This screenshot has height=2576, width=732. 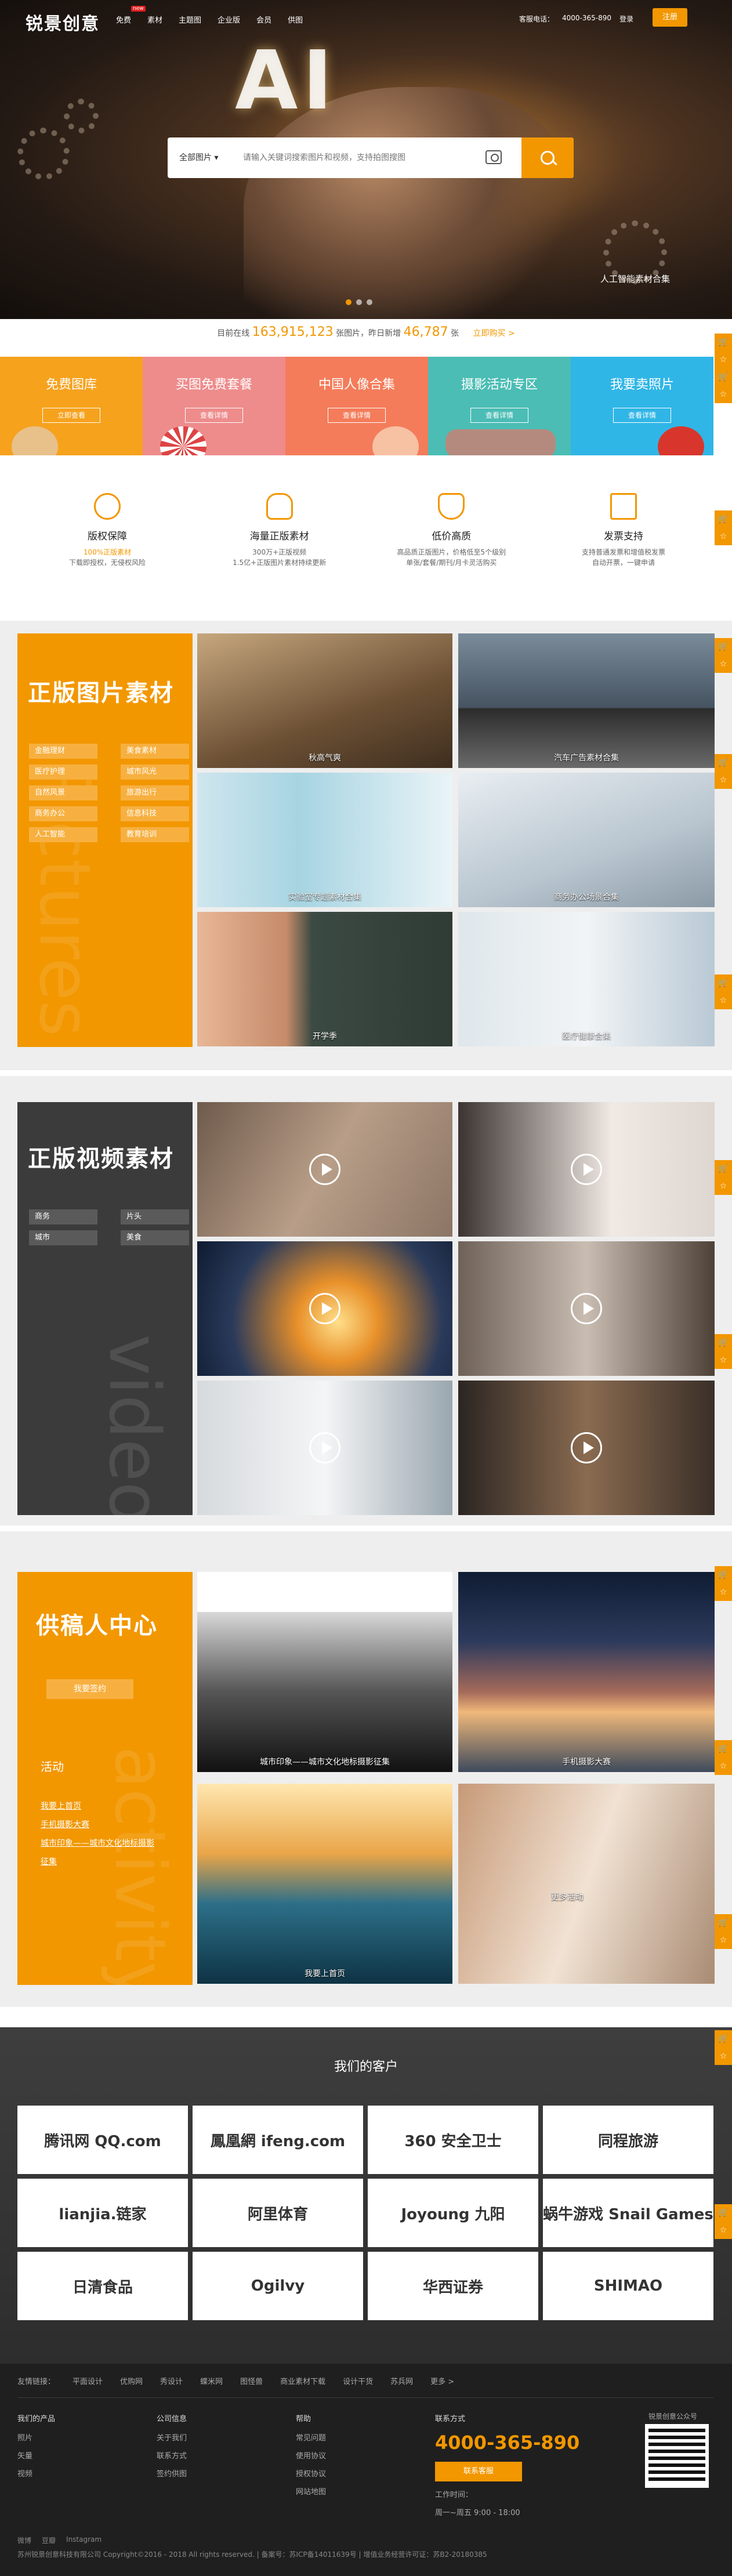 What do you see at coordinates (36, 2437) in the screenshot?
I see `footer-link: 照片` at bounding box center [36, 2437].